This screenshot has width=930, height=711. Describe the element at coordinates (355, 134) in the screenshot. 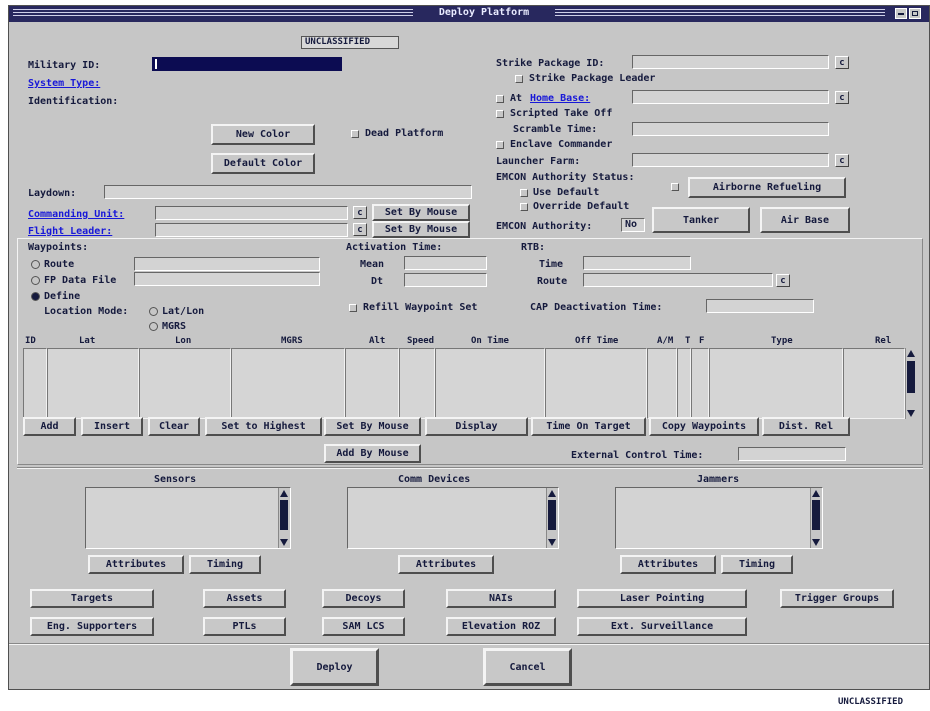

I see `dead-platform-checkbox` at that location.